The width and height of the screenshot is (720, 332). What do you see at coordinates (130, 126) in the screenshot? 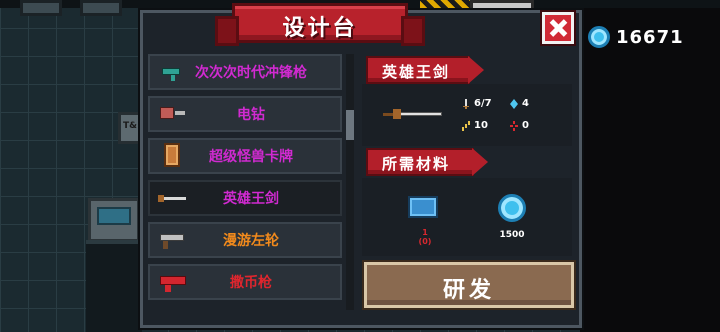
I see `wall-sign-text: T&` at bounding box center [130, 126].